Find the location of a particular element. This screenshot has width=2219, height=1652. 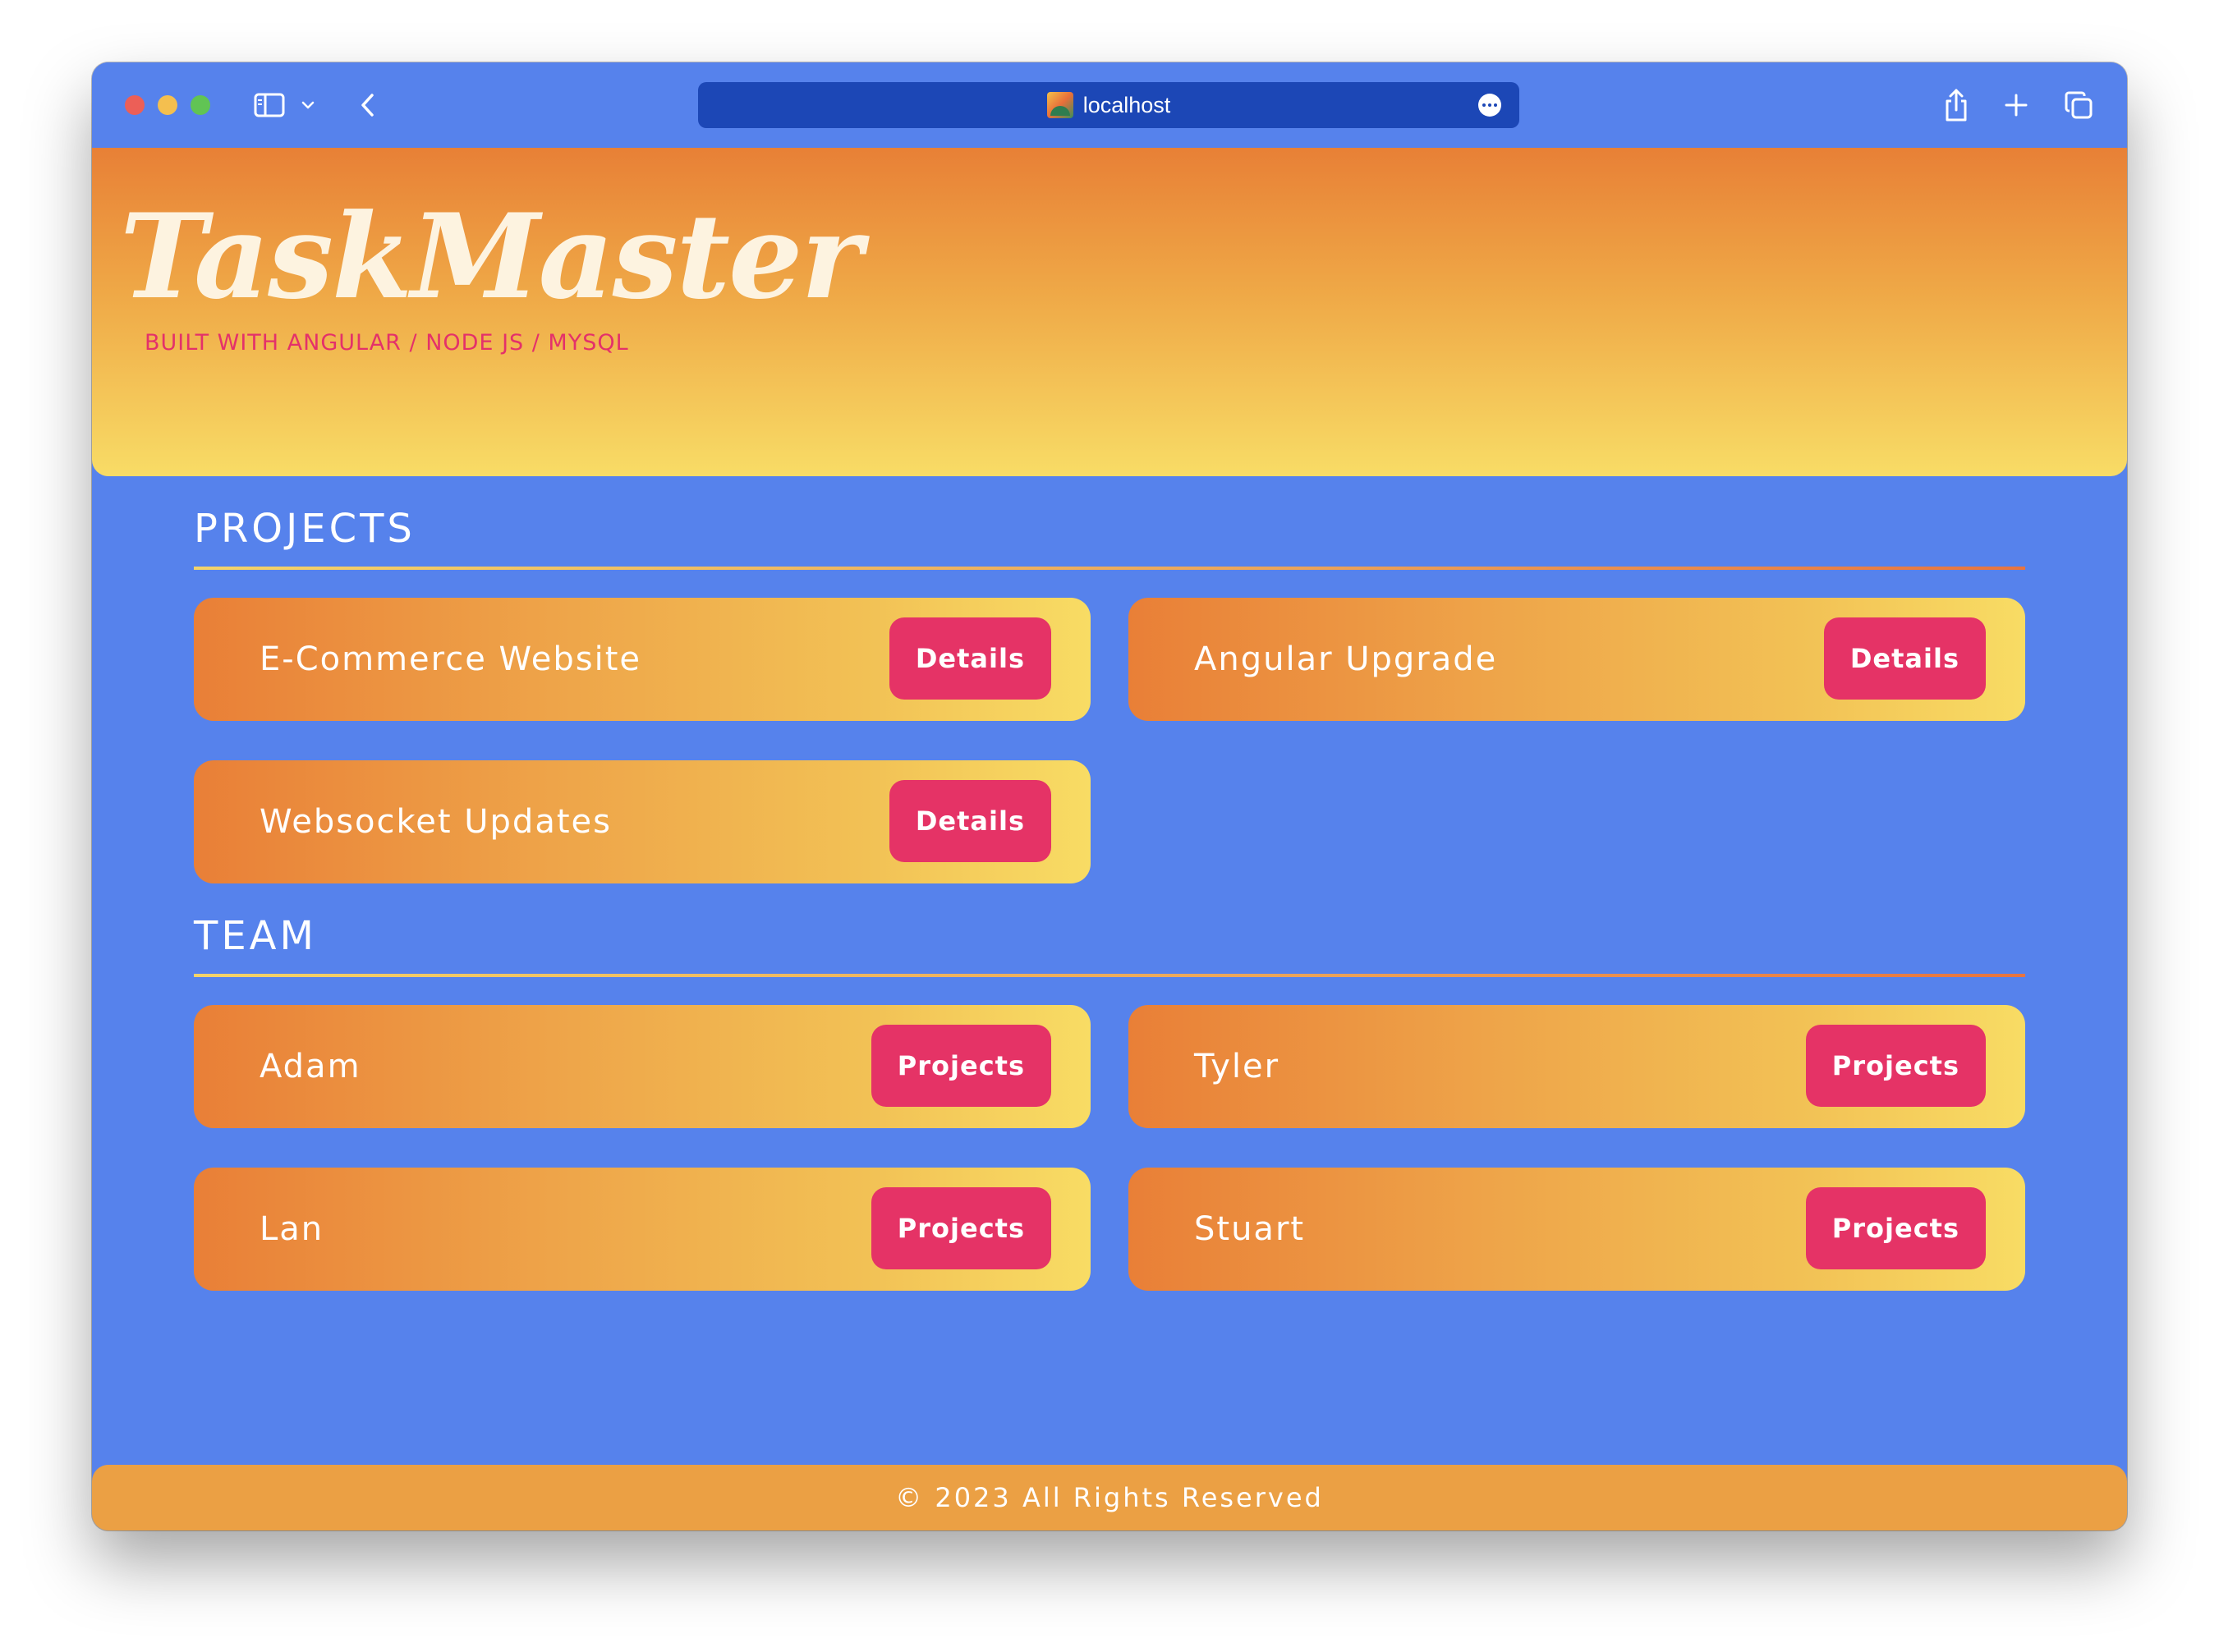

minimize-window-button is located at coordinates (167, 105).